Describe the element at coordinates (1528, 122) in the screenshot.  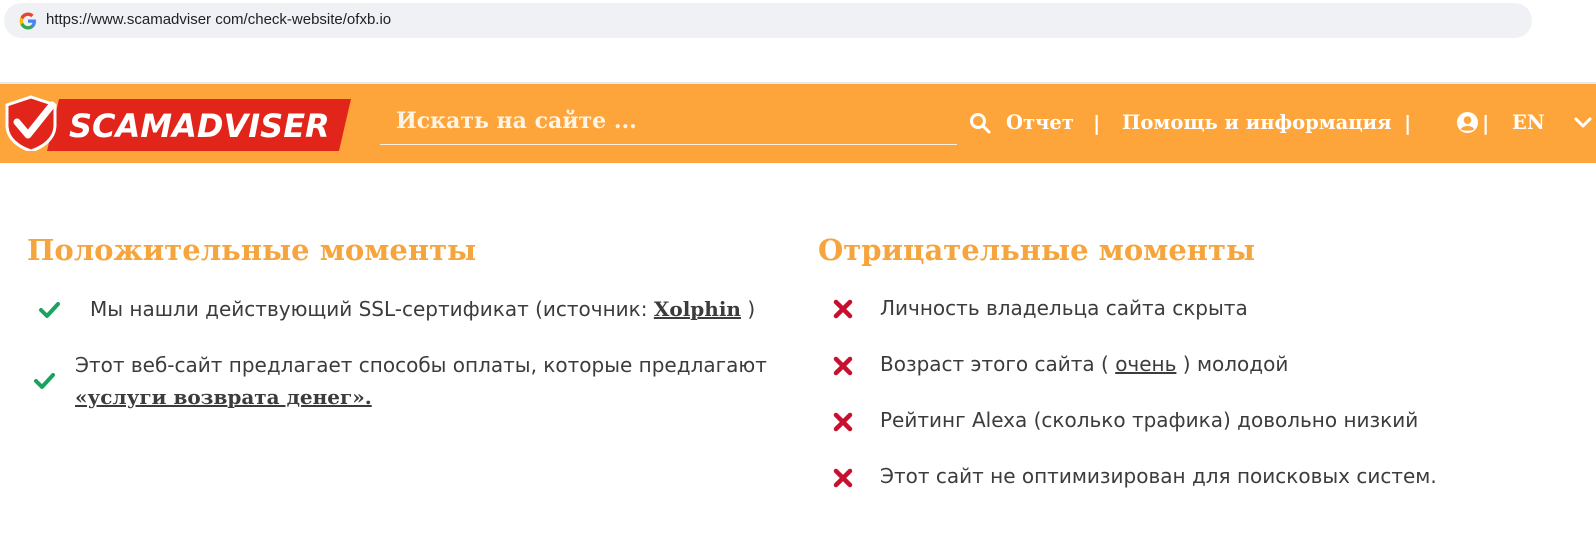
I see `language-selector: EN` at that location.